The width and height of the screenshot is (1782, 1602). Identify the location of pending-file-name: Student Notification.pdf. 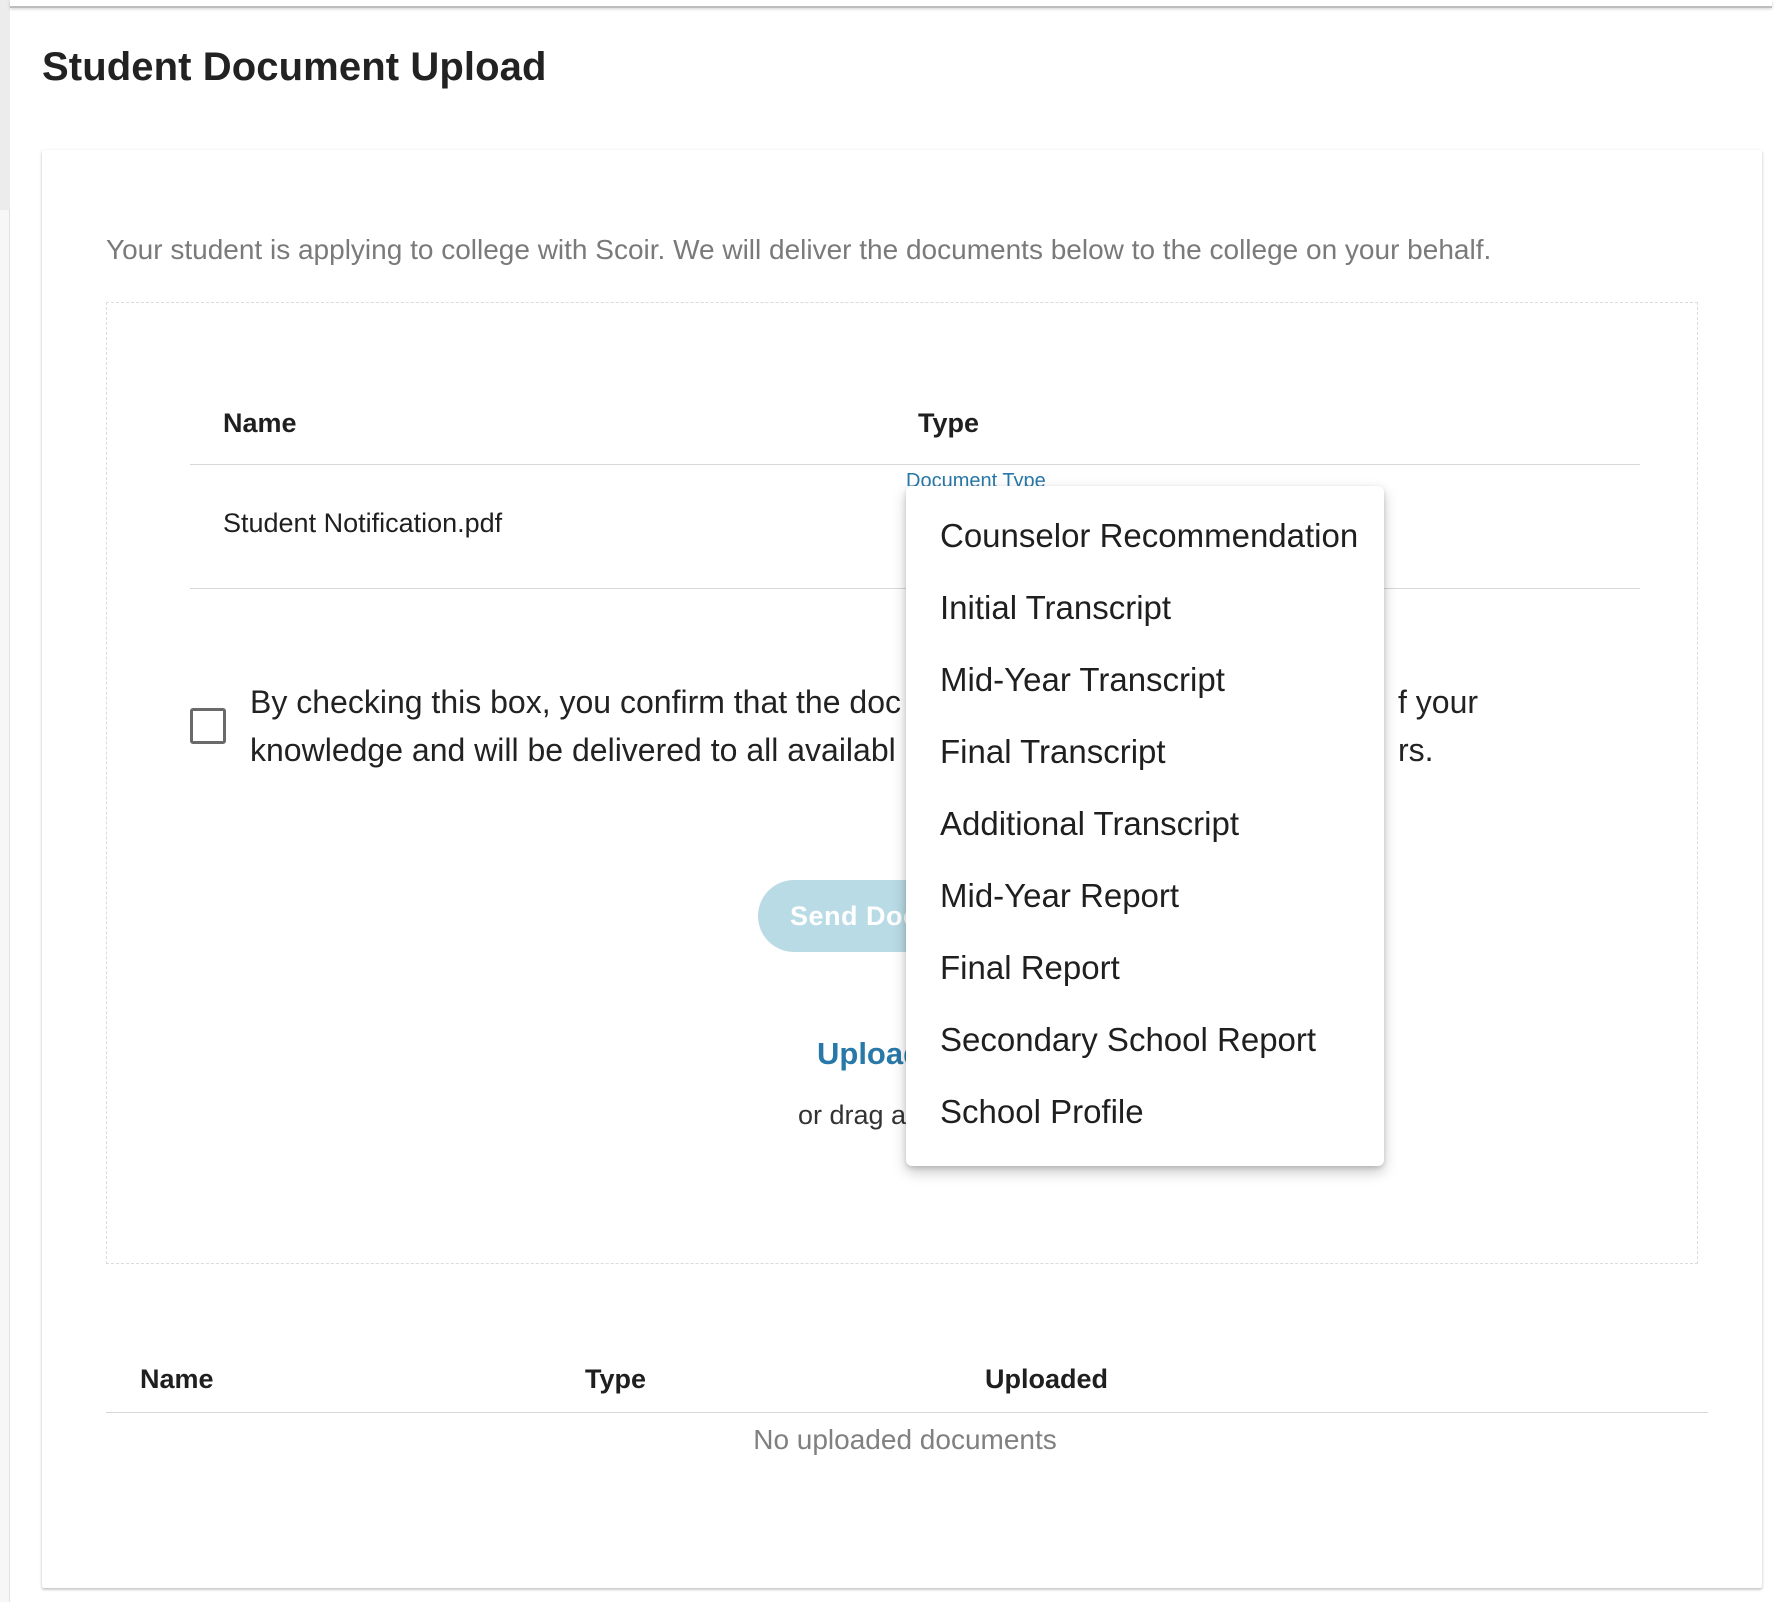
(363, 523).